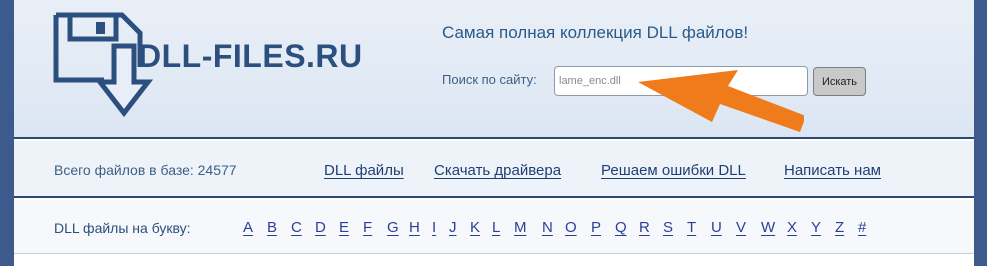  Describe the element at coordinates (595, 32) in the screenshot. I see `site-tagline: Самая полная коллекция DLL файлов!` at that location.